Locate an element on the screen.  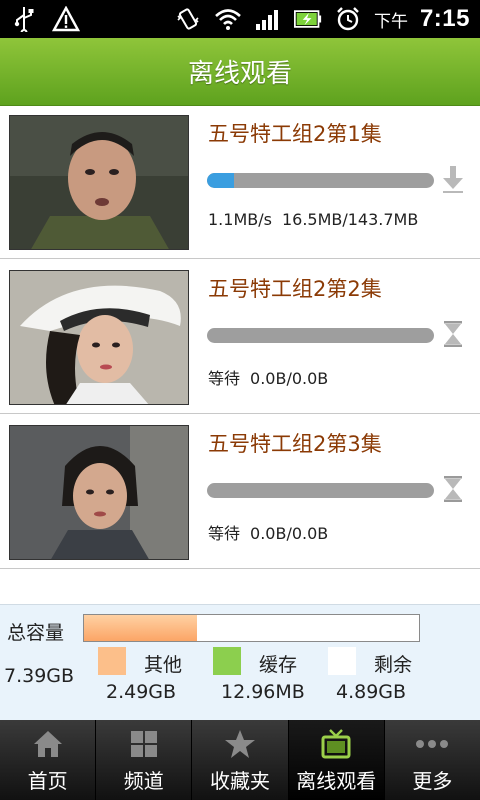
home-icon is located at coordinates (48, 744).